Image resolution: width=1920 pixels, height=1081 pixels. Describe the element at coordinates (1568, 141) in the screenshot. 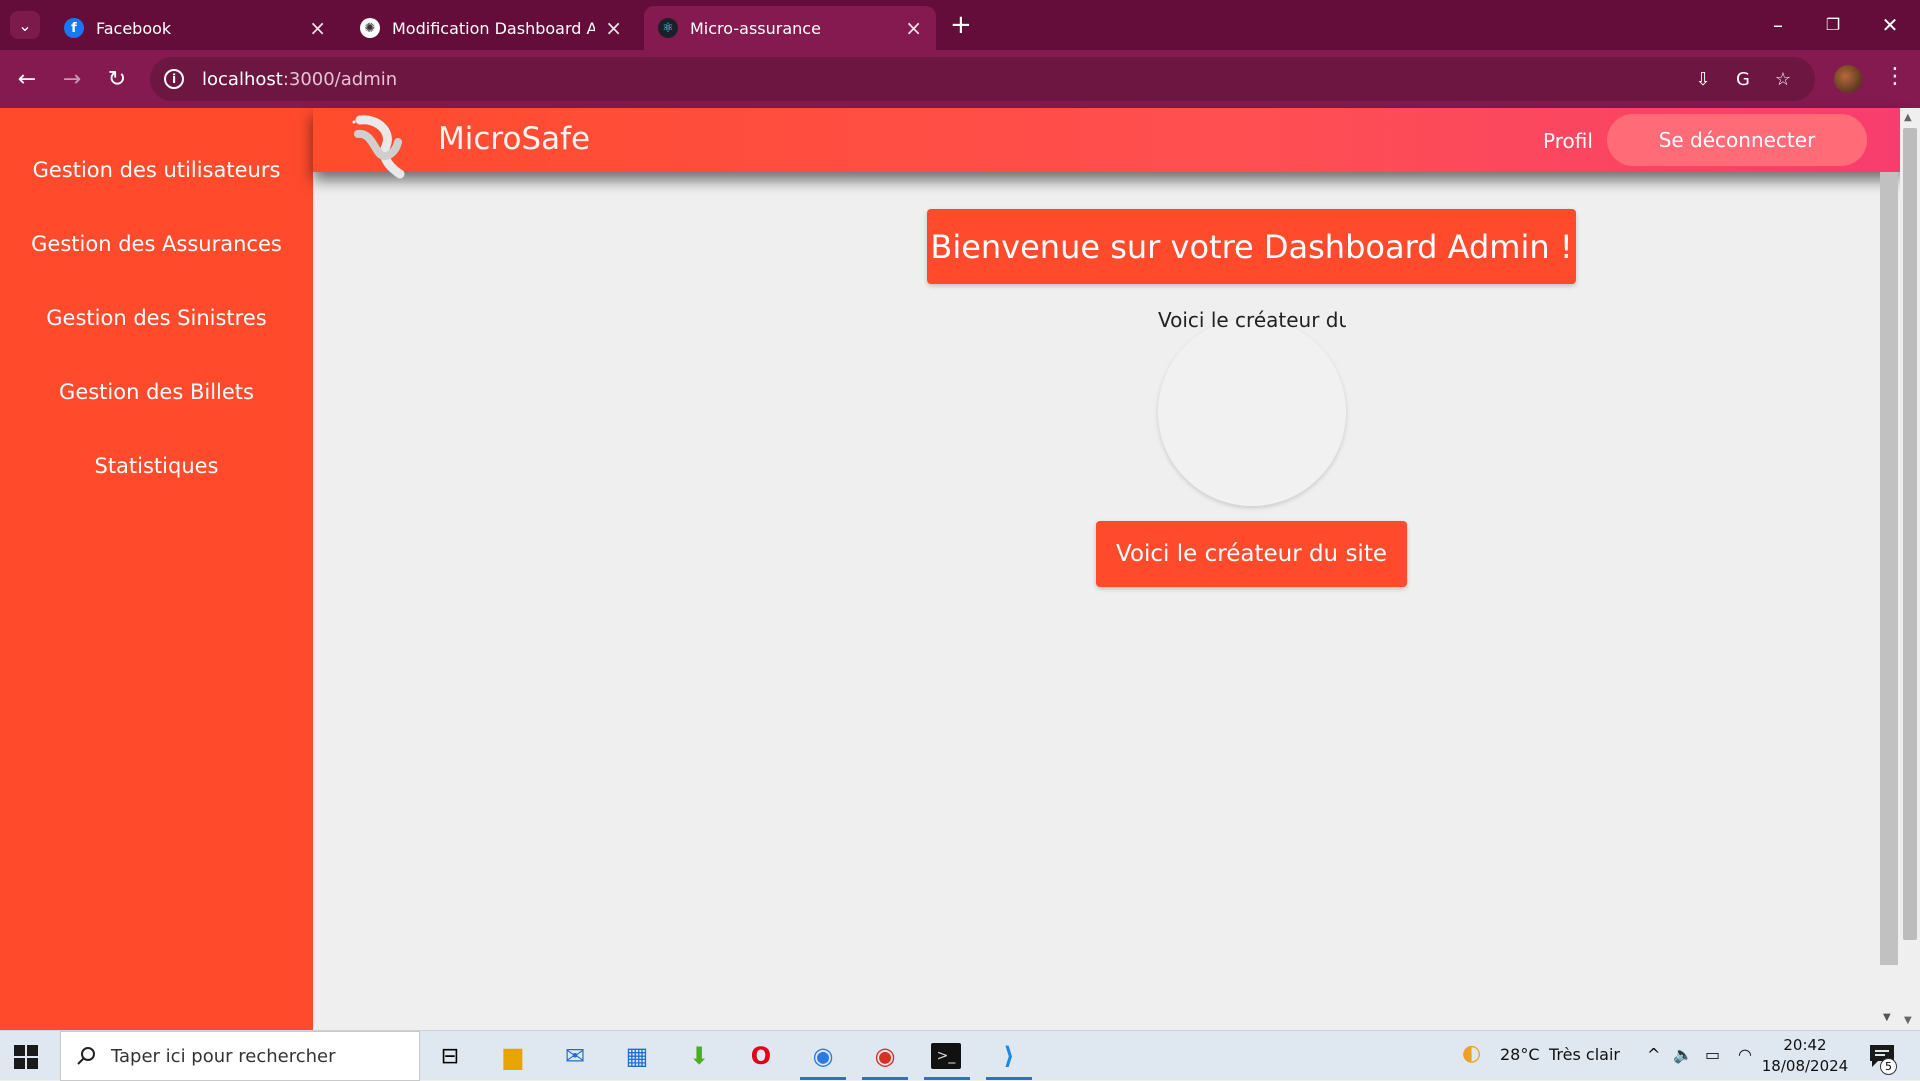

I see `profile-link: Profil` at that location.